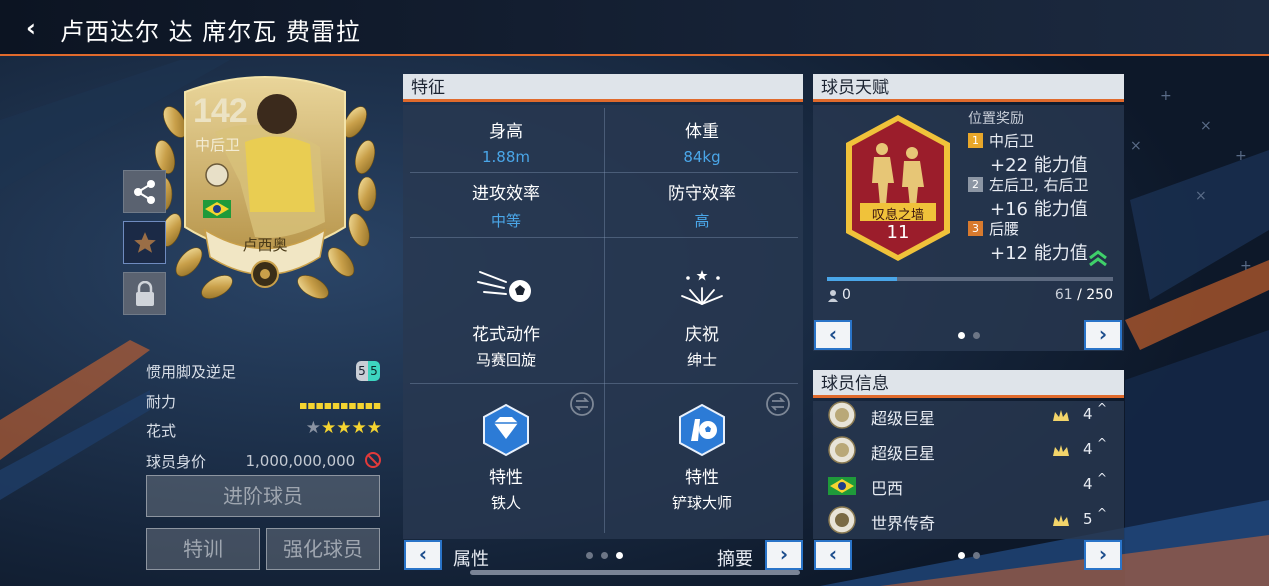  Describe the element at coordinates (265, 191) in the screenshot. I see `player-card: 142 中后卫 卢西奥` at that location.